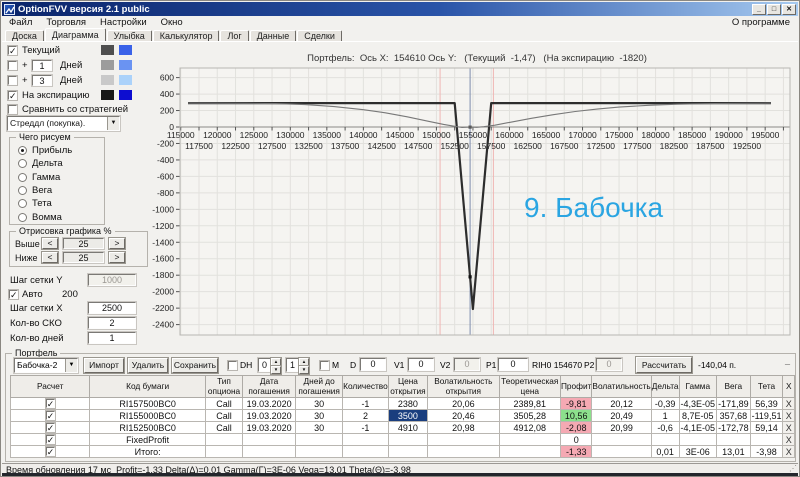 This screenshot has width=800, height=477. Describe the element at coordinates (22, 177) in the screenshot. I see `radio-Гамма` at that location.